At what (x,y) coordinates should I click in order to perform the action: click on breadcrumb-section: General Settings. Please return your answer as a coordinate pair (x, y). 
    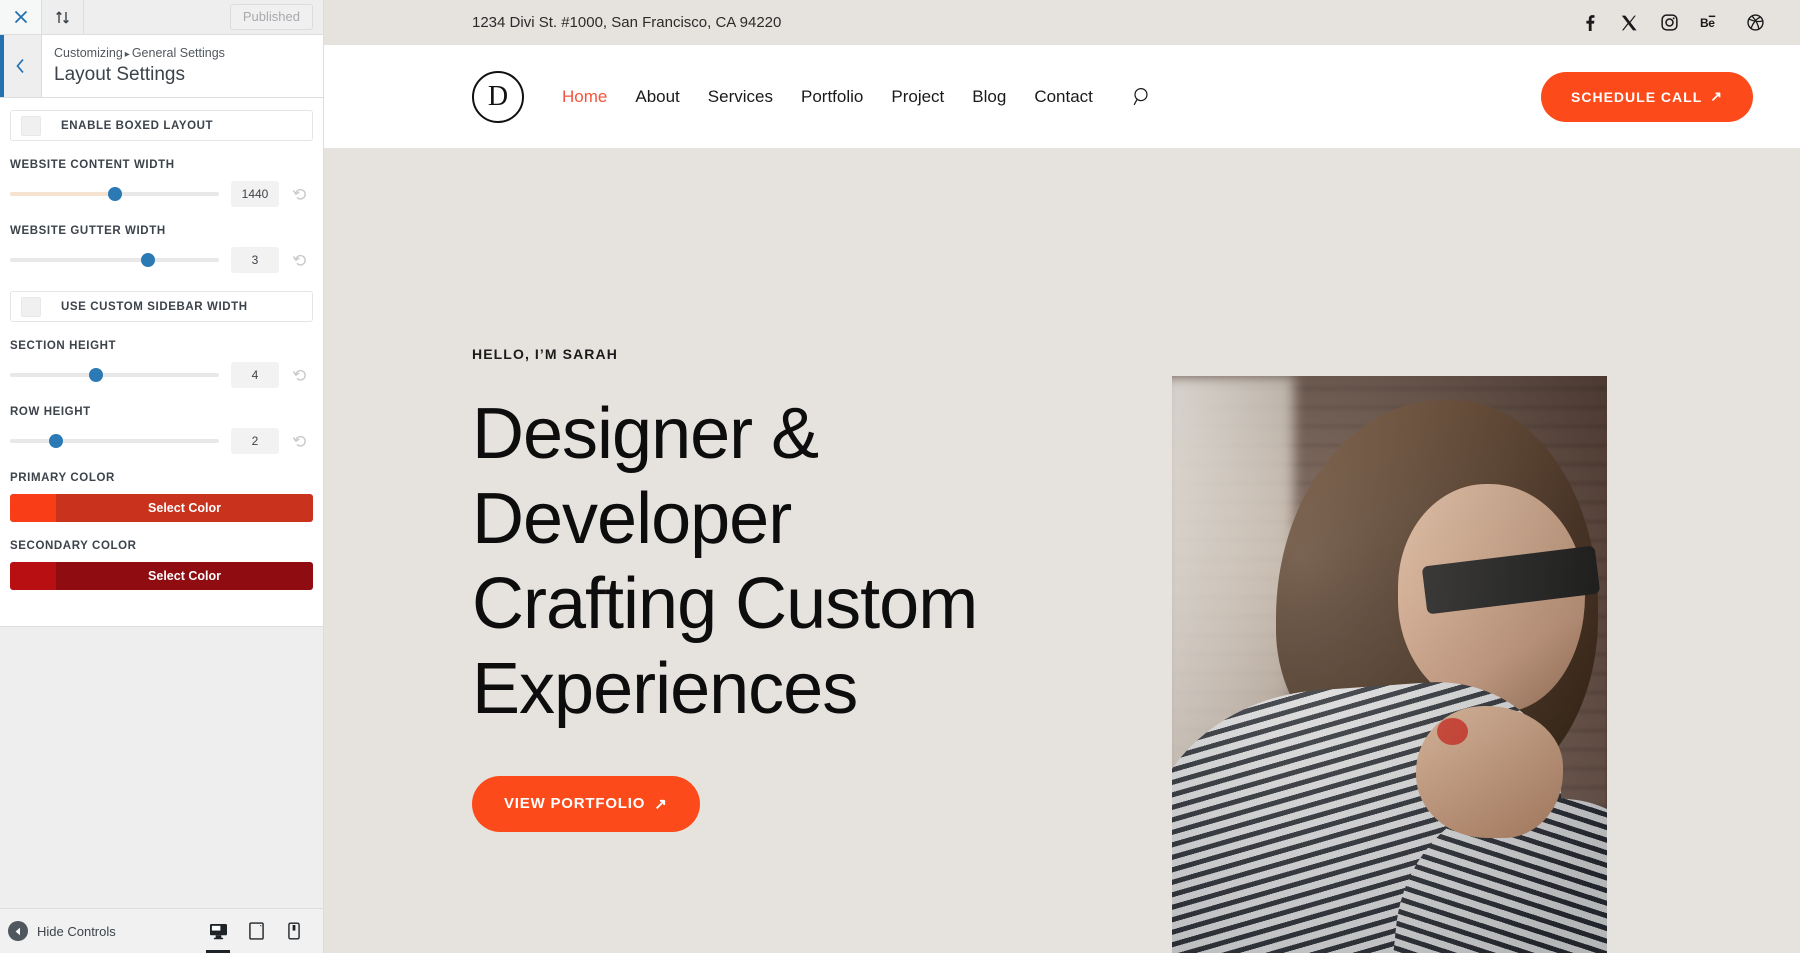
    Looking at the image, I should click on (178, 53).